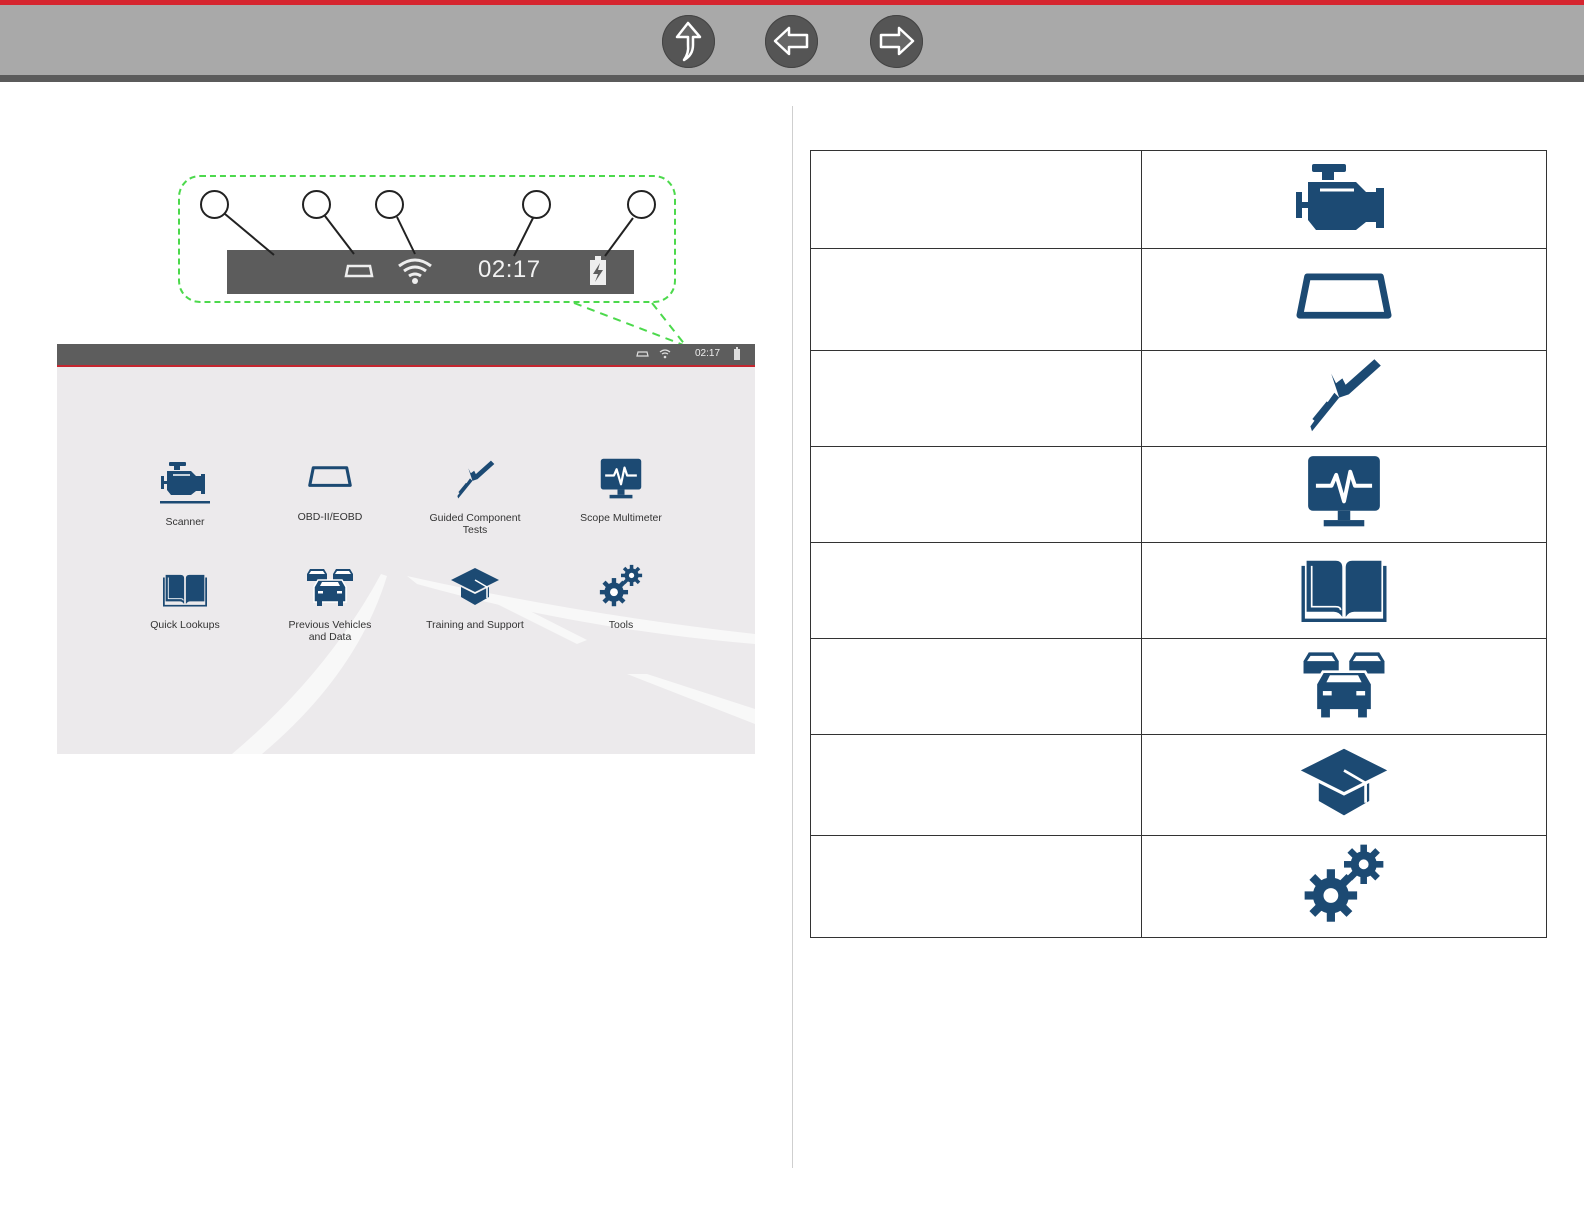 The width and height of the screenshot is (1584, 1224). I want to click on left-arrow-icon, so click(791, 41).